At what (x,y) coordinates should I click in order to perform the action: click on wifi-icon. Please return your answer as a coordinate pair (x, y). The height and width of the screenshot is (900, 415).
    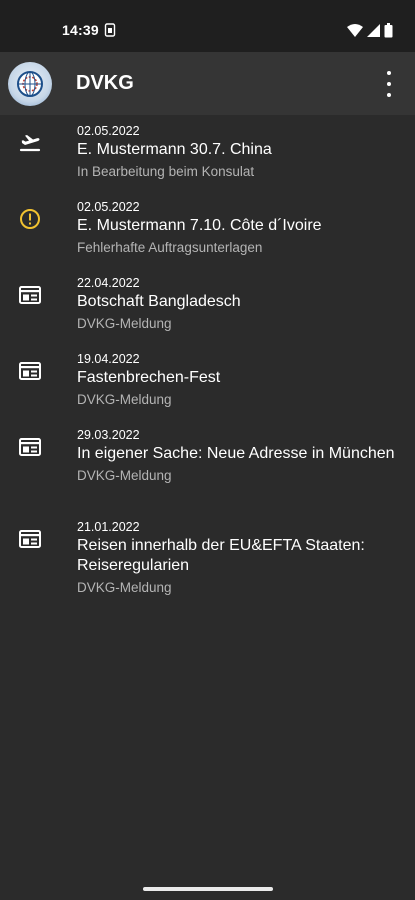
    Looking at the image, I should click on (355, 30).